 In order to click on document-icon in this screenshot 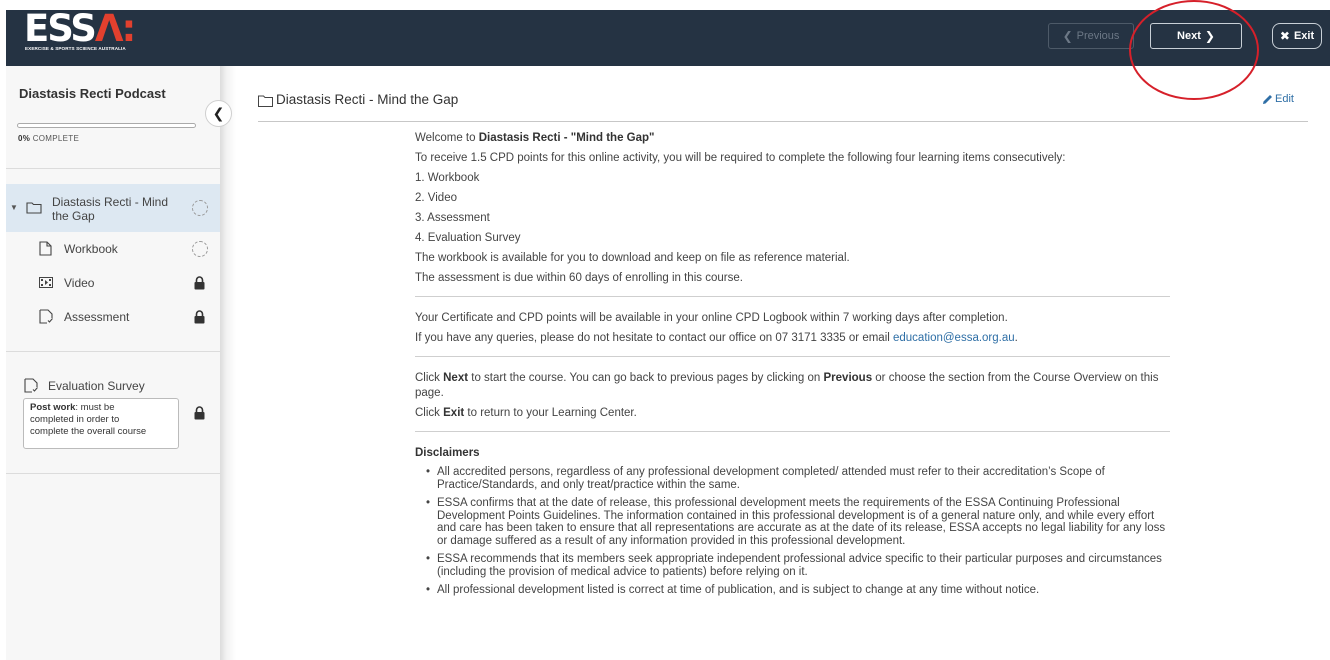, I will do `click(45, 248)`.